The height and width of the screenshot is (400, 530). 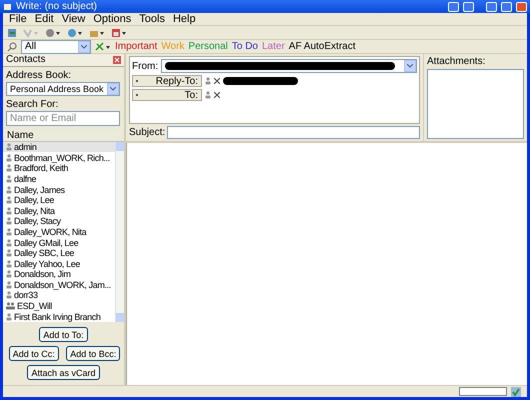 I want to click on contact-name: Dalley, Stacy, so click(x=37, y=221).